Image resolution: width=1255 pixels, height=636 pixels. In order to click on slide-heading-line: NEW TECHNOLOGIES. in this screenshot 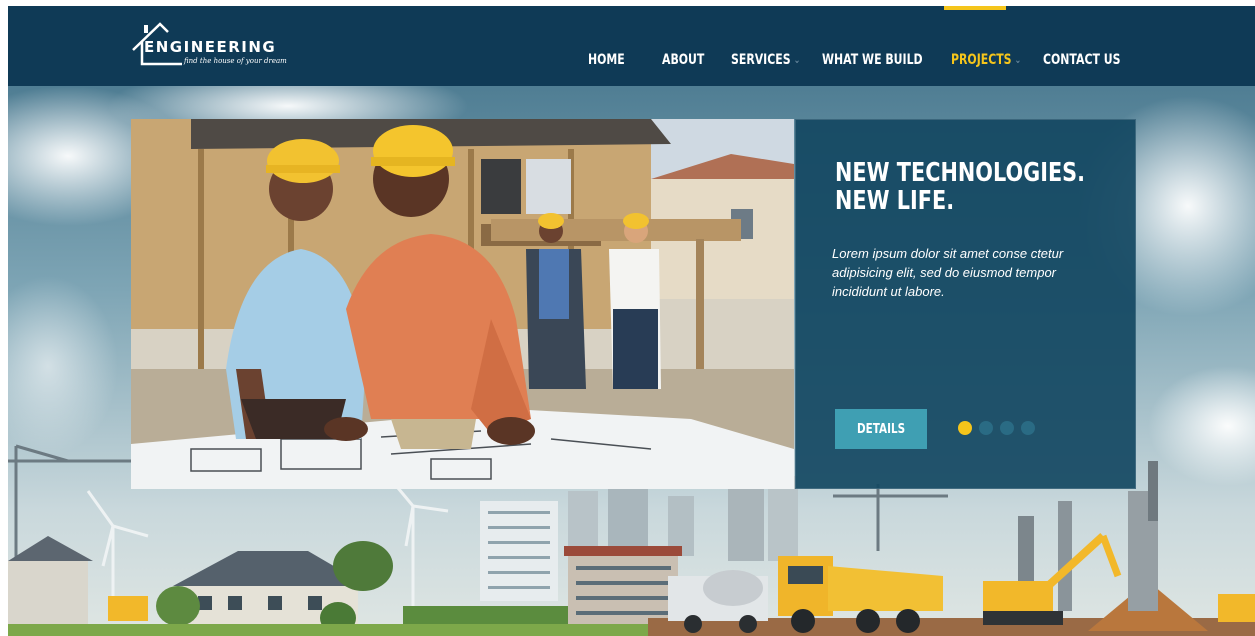, I will do `click(960, 173)`.